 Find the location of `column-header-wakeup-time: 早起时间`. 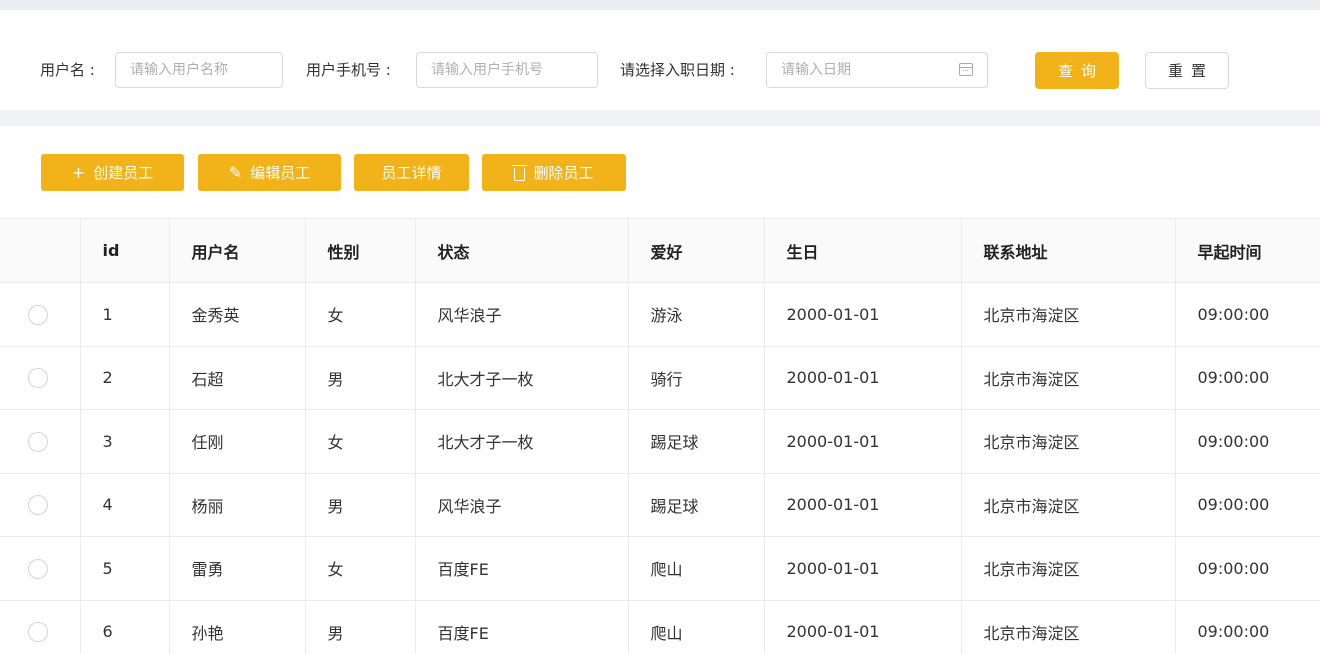

column-header-wakeup-time: 早起时间 is located at coordinates (1247, 250).